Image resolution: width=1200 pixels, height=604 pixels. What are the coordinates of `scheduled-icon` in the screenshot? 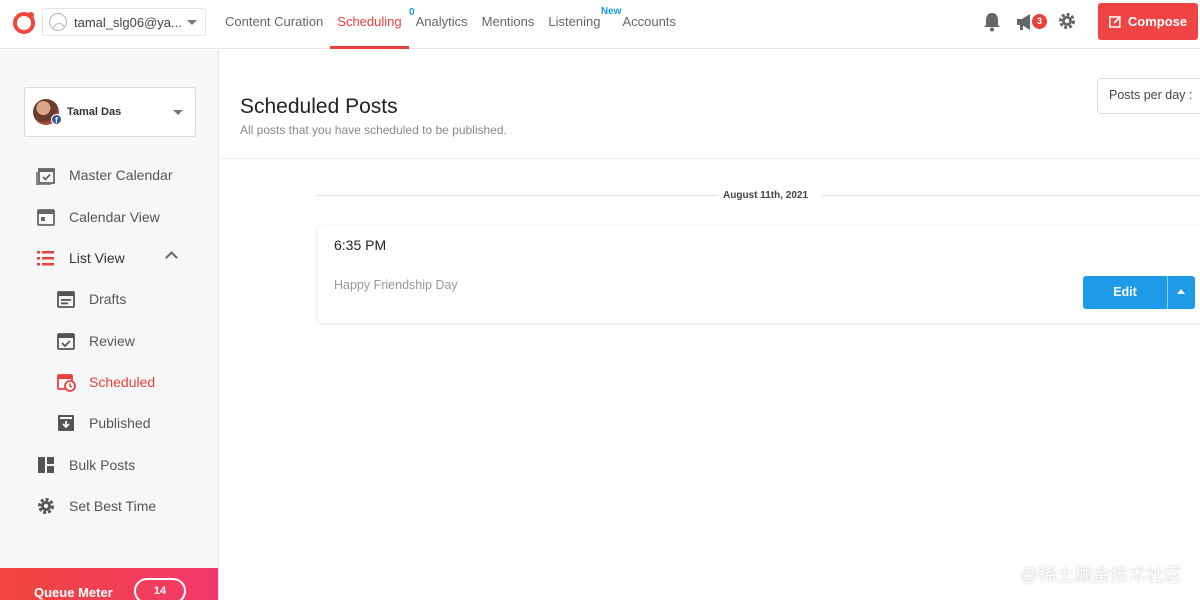 It's located at (66, 383).